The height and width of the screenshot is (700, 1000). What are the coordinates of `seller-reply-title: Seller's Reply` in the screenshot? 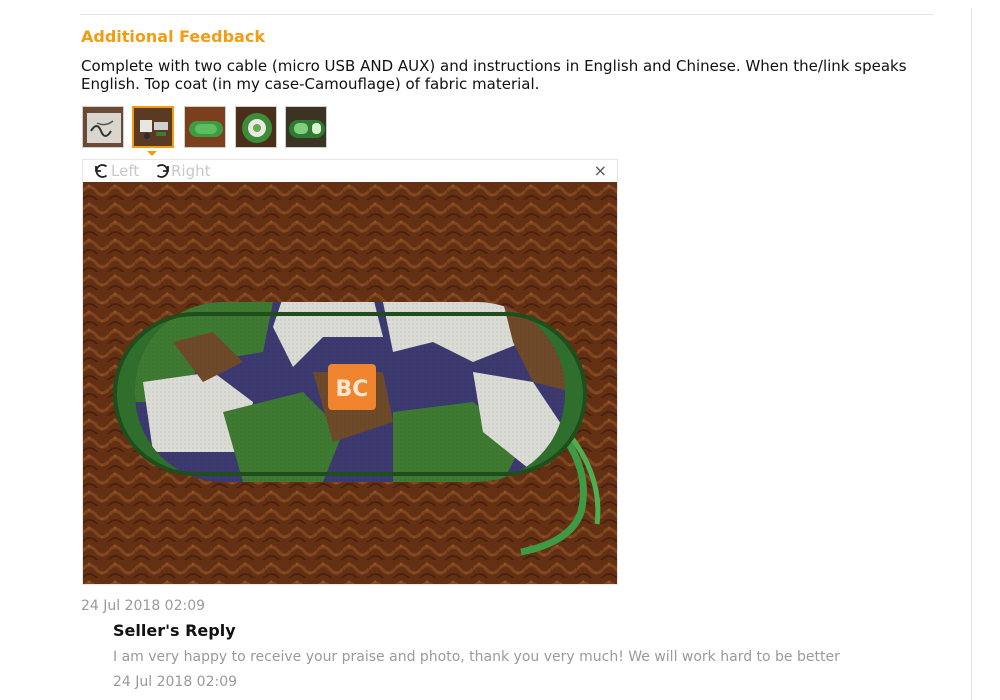 It's located at (174, 630).